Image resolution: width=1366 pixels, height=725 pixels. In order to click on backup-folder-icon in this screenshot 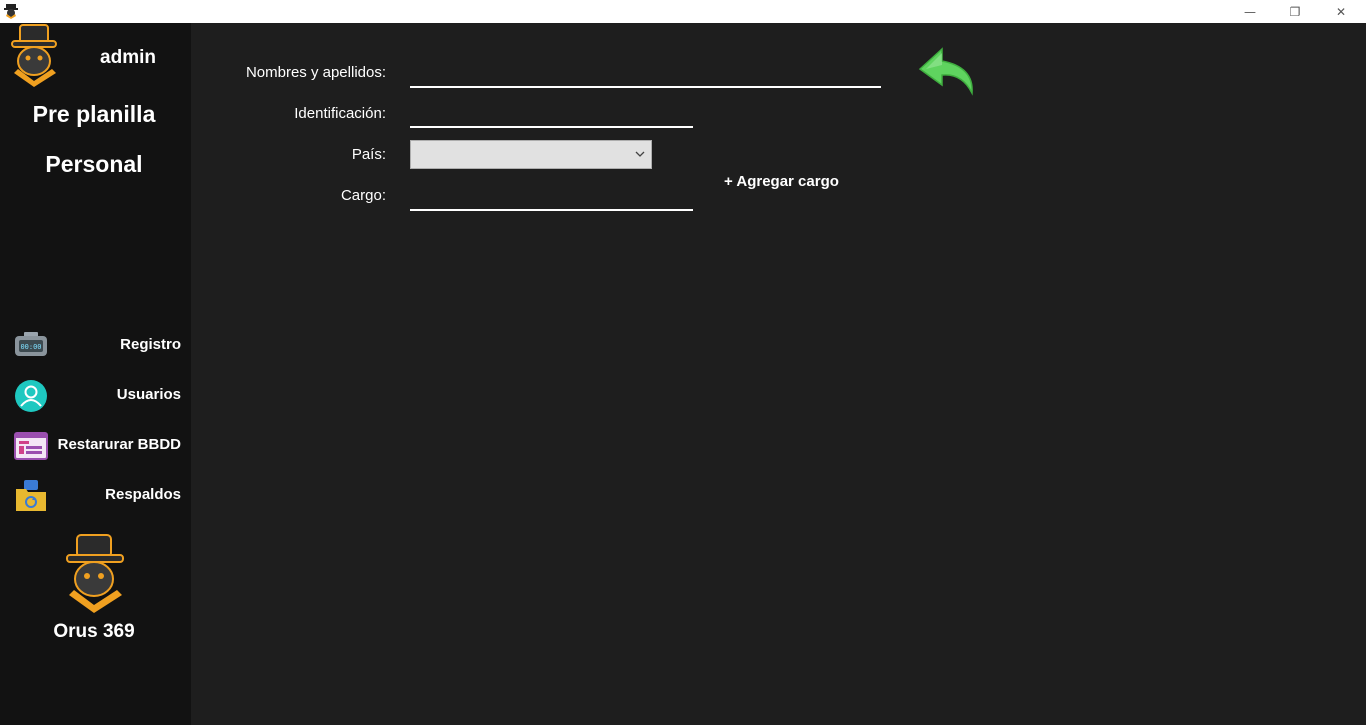, I will do `click(31, 495)`.